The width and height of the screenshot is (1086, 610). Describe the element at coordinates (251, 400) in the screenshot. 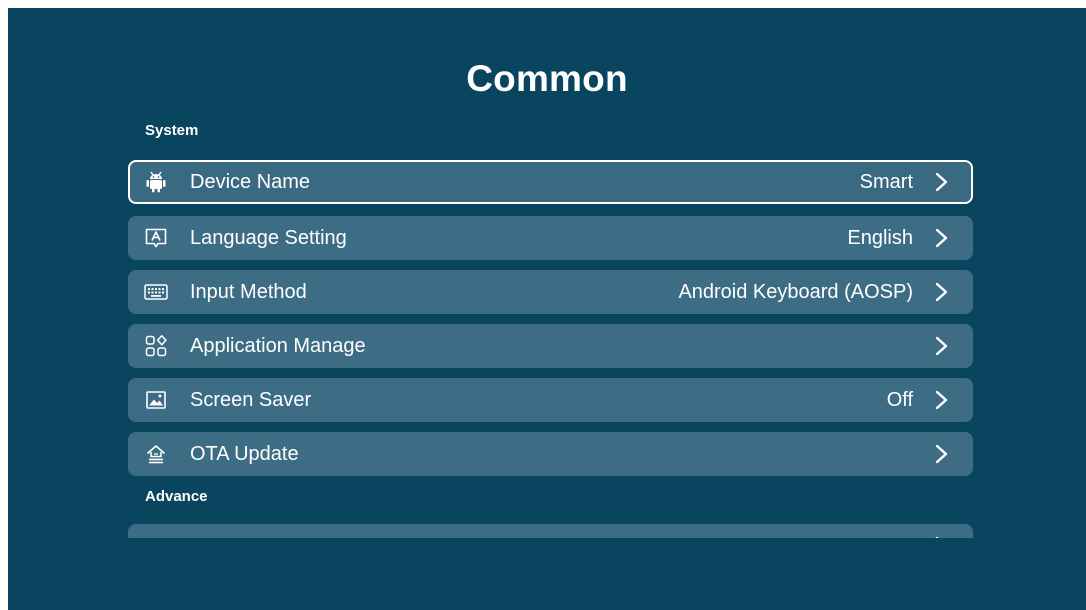

I see `item-label: Screen Saver` at that location.